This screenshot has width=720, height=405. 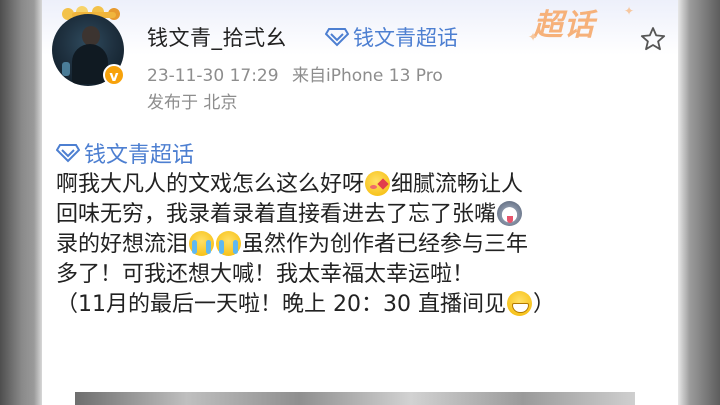 What do you see at coordinates (543, 304) in the screenshot?
I see `post-text-segment: ）` at bounding box center [543, 304].